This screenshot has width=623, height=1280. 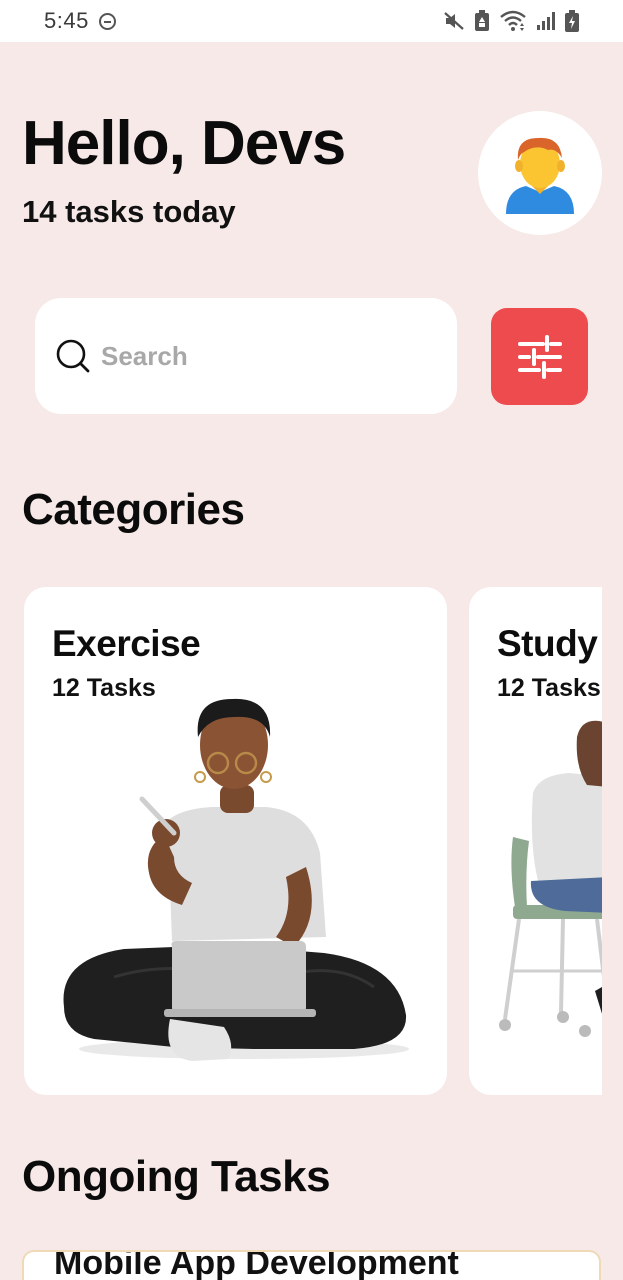 What do you see at coordinates (482, 20) in the screenshot?
I see `battery-saver-icon` at bounding box center [482, 20].